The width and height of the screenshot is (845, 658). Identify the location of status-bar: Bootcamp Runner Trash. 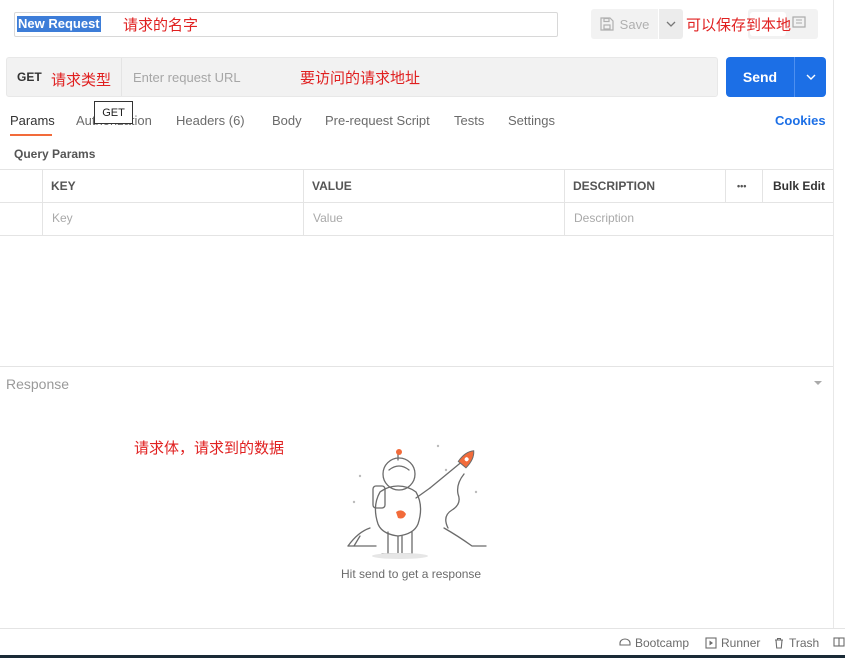
(422, 641).